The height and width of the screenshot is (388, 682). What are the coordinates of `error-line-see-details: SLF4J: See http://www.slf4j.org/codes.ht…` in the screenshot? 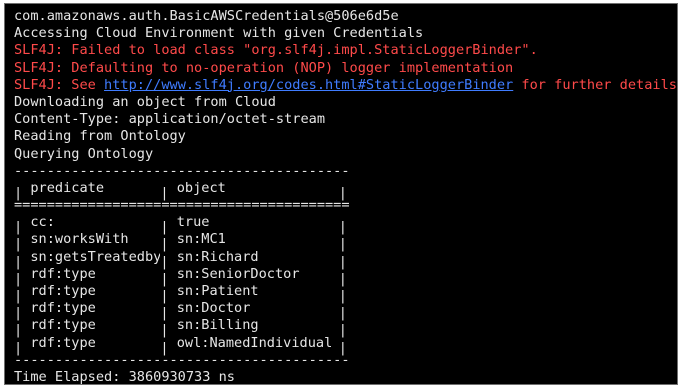 It's located at (345, 85).